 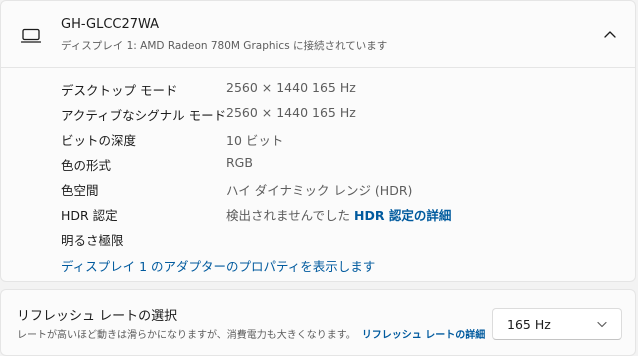 What do you see at coordinates (288, 215) in the screenshot?
I see `hdr-status: 検出されませんでした` at bounding box center [288, 215].